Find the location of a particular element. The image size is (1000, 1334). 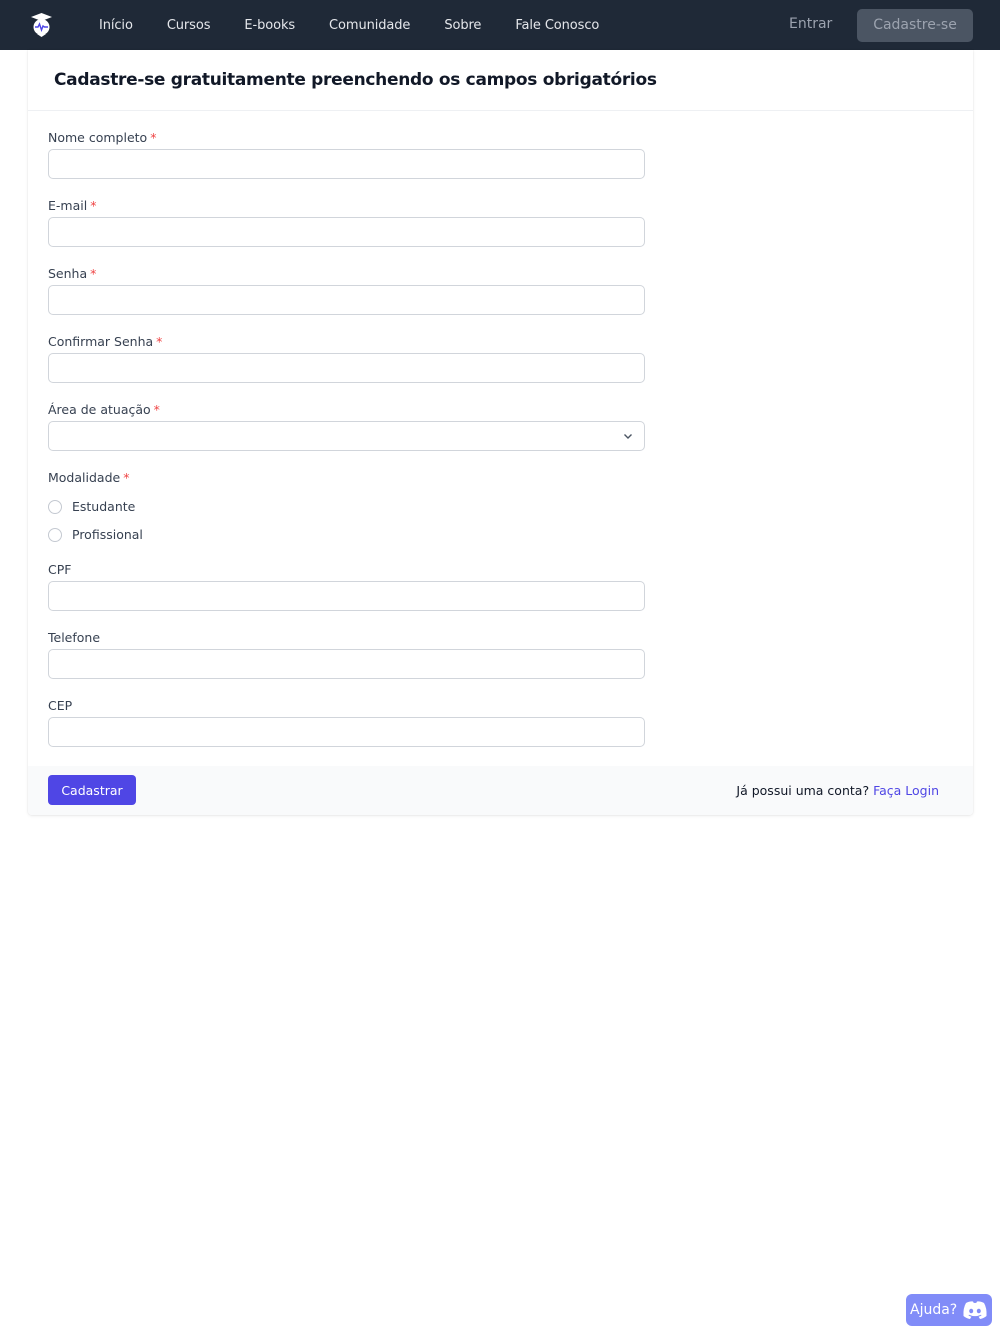

nav-link-ebooks: E-books is located at coordinates (269, 25).